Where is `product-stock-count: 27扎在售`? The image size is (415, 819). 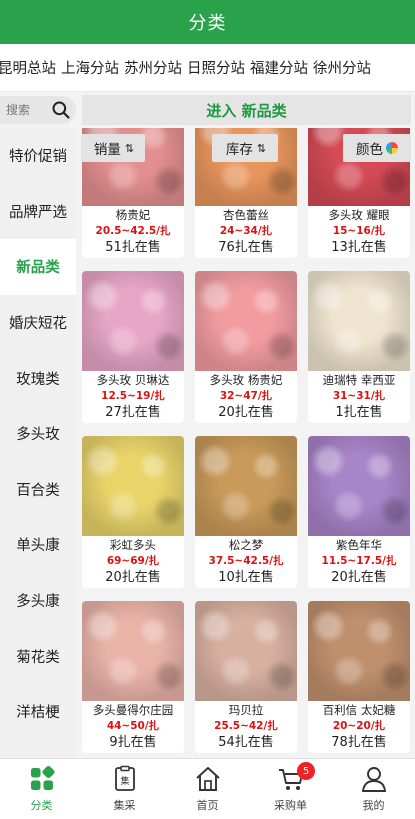 product-stock-count: 27扎在售 is located at coordinates (133, 412).